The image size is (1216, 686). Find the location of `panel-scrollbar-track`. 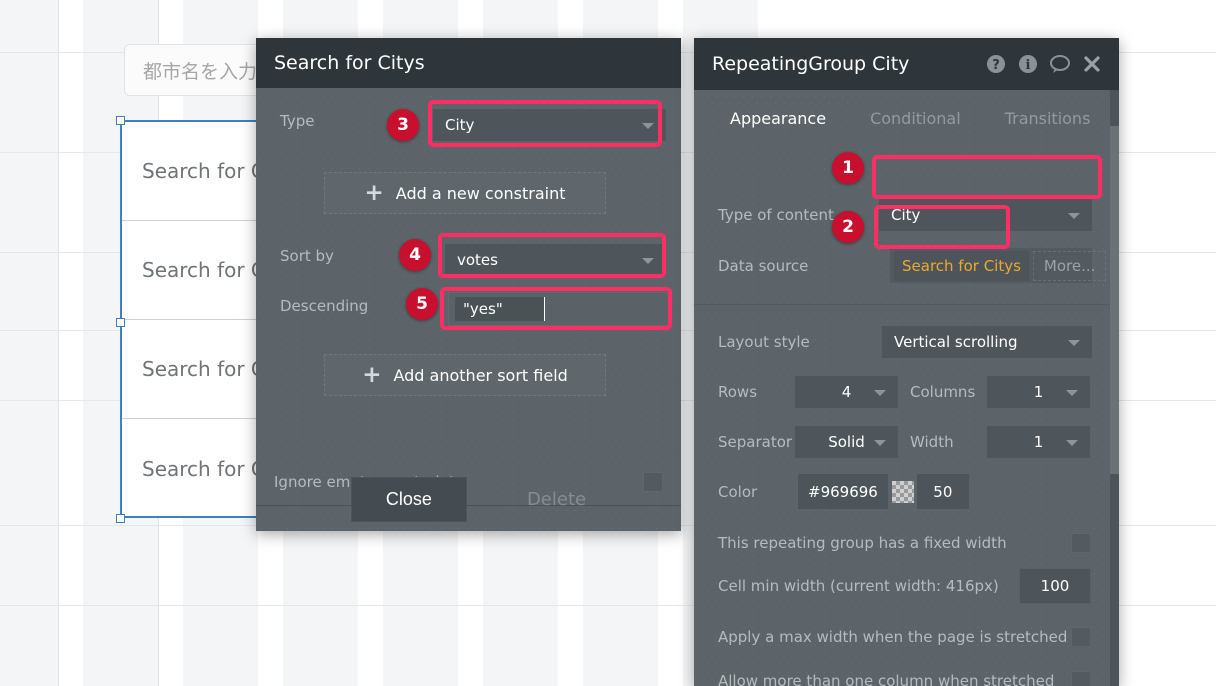

panel-scrollbar-track is located at coordinates (1114, 388).